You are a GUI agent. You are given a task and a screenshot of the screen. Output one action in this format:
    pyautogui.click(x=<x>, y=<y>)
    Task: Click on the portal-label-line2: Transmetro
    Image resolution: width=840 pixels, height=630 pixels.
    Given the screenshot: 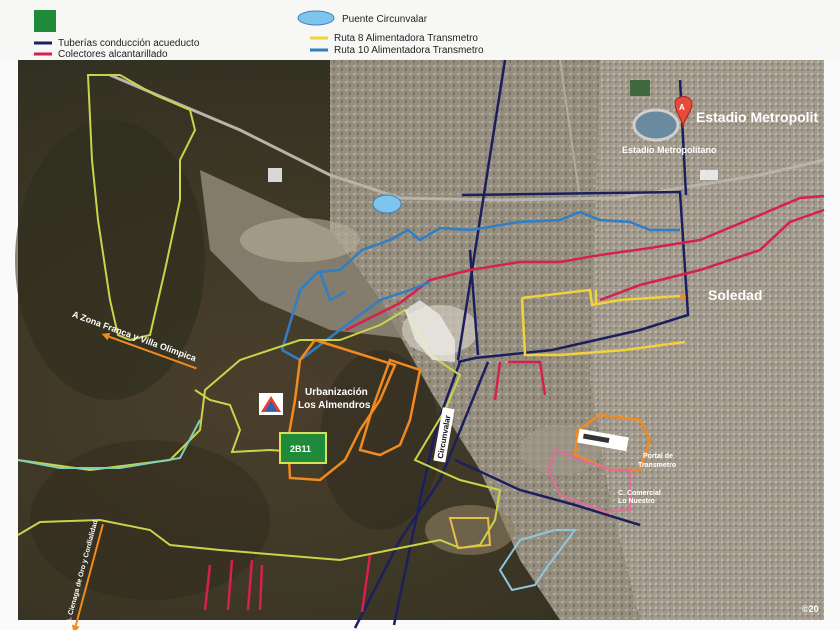 What is the action you would take?
    pyautogui.click(x=657, y=465)
    